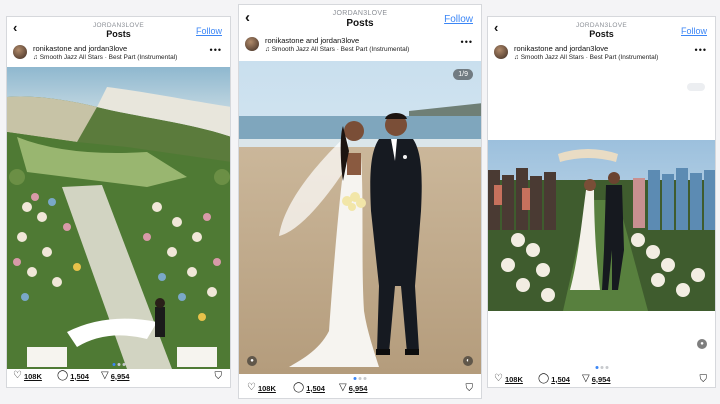 This screenshot has width=720, height=404. What do you see at coordinates (463, 74) in the screenshot?
I see `carousel-counter: 1/9` at bounding box center [463, 74].